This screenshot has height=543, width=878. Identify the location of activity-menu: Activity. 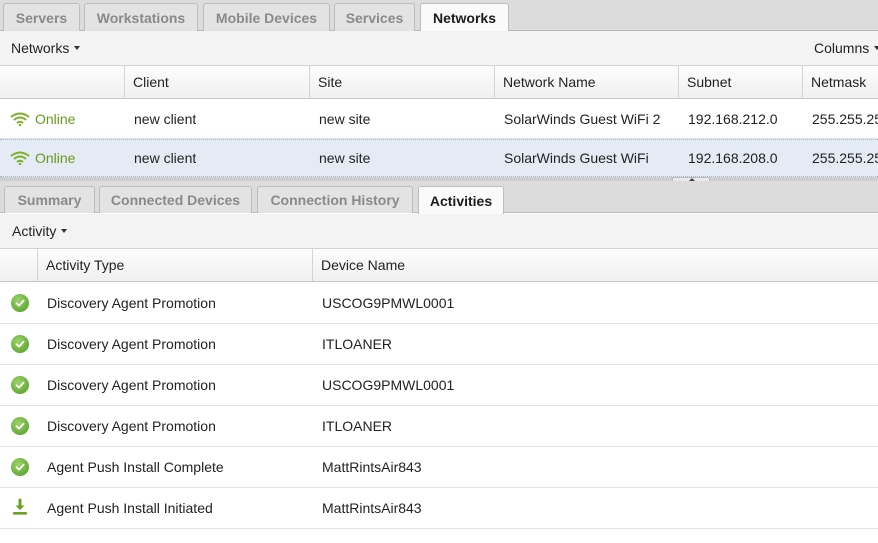
(40, 231).